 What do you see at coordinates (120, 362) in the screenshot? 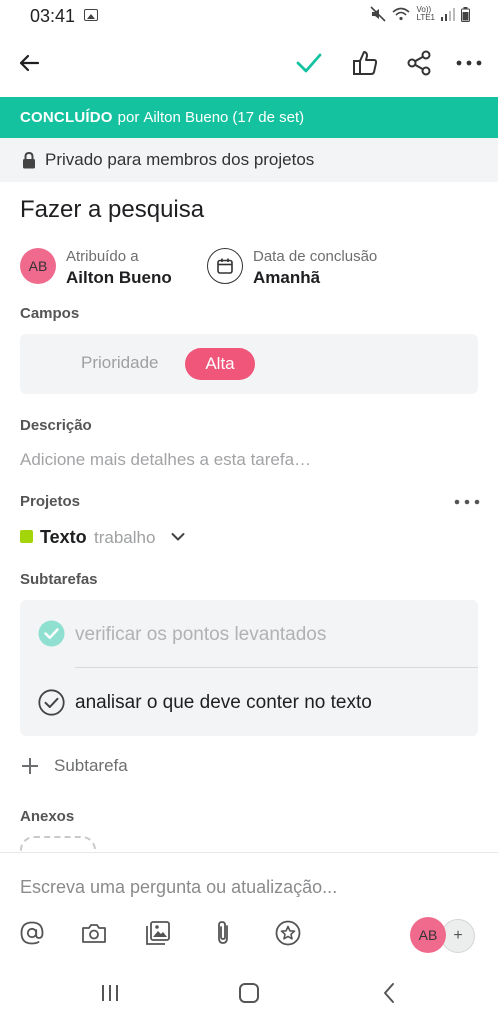
I see `priority-field-name: Prioridade` at bounding box center [120, 362].